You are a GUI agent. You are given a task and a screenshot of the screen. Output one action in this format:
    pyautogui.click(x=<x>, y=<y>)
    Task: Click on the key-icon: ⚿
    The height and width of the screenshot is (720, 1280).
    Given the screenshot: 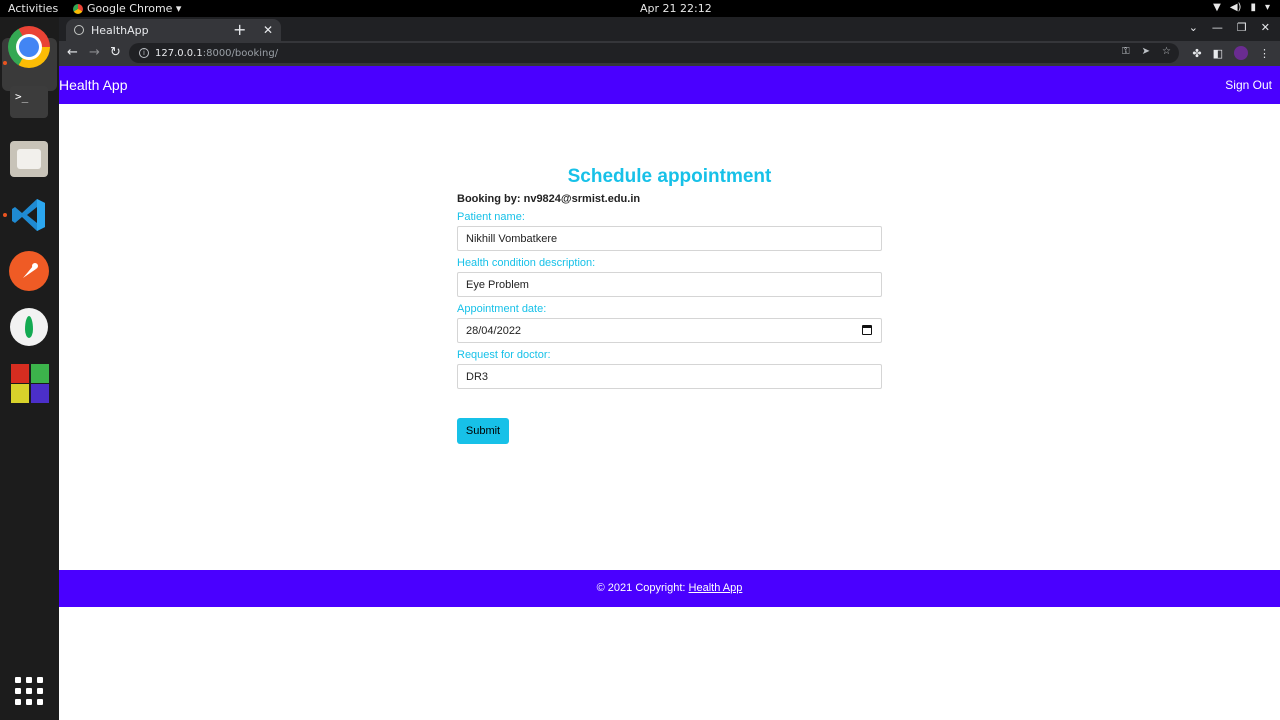 What is the action you would take?
    pyautogui.click(x=1126, y=51)
    